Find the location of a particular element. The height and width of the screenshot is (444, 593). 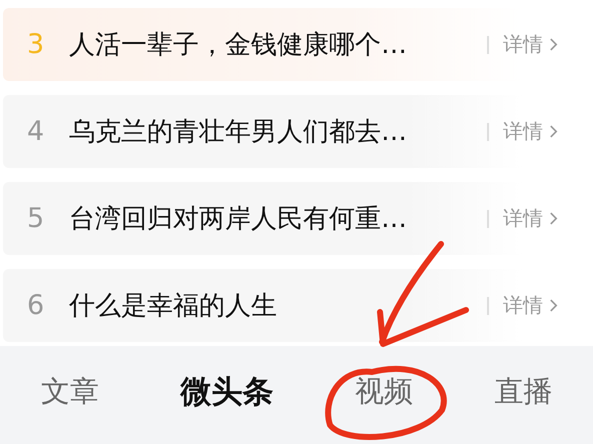

tab: 文章 is located at coordinates (69, 392).